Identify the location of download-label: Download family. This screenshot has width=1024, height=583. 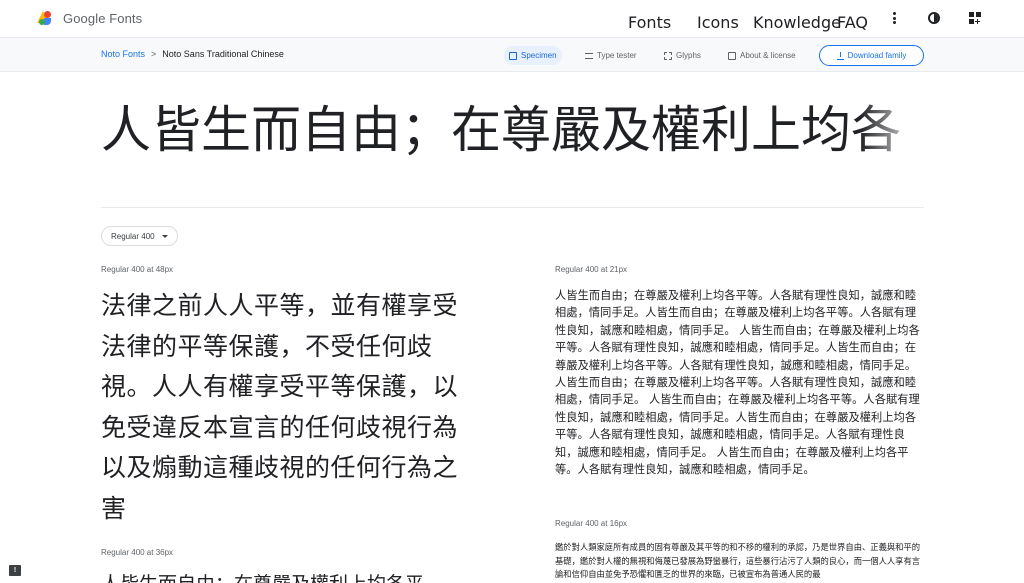
(877, 55).